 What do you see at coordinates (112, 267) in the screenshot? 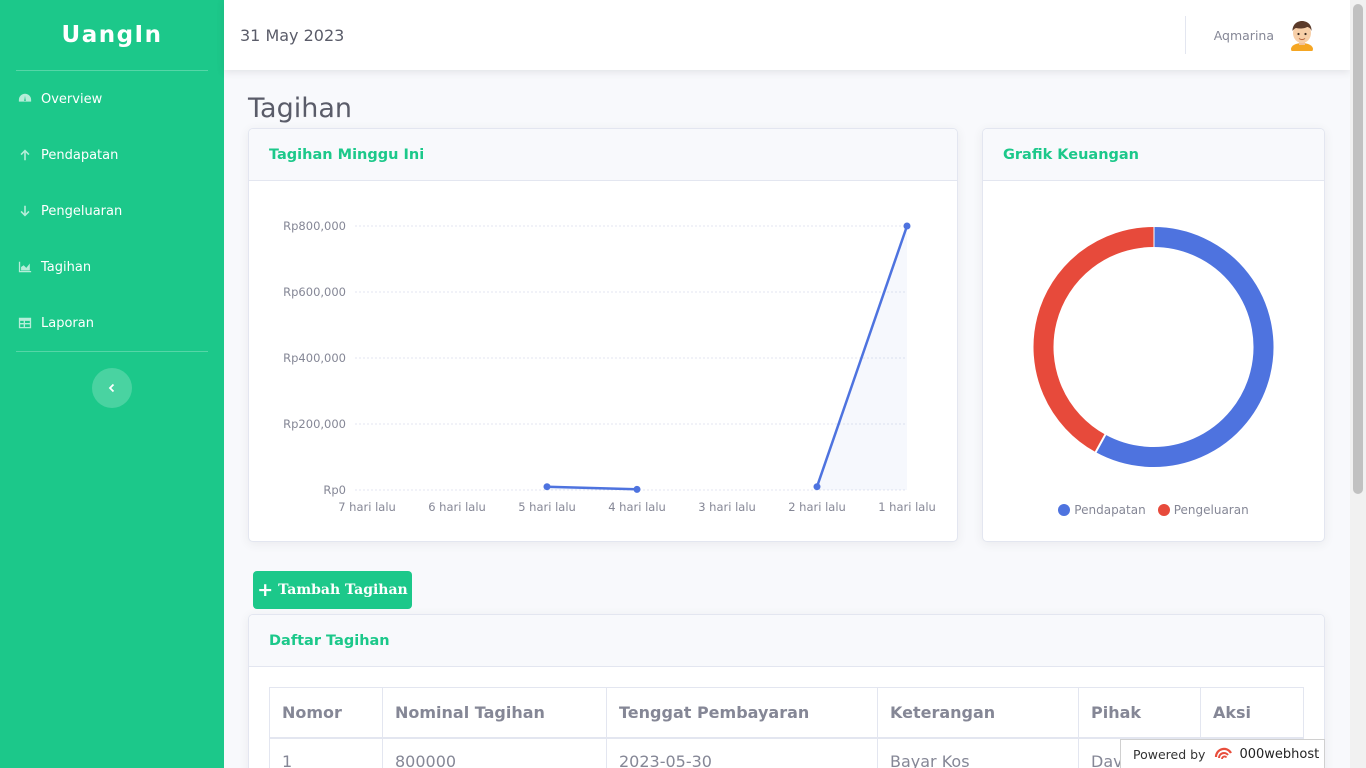
I see `sidebar-item-tagihan: Tagihan` at bounding box center [112, 267].